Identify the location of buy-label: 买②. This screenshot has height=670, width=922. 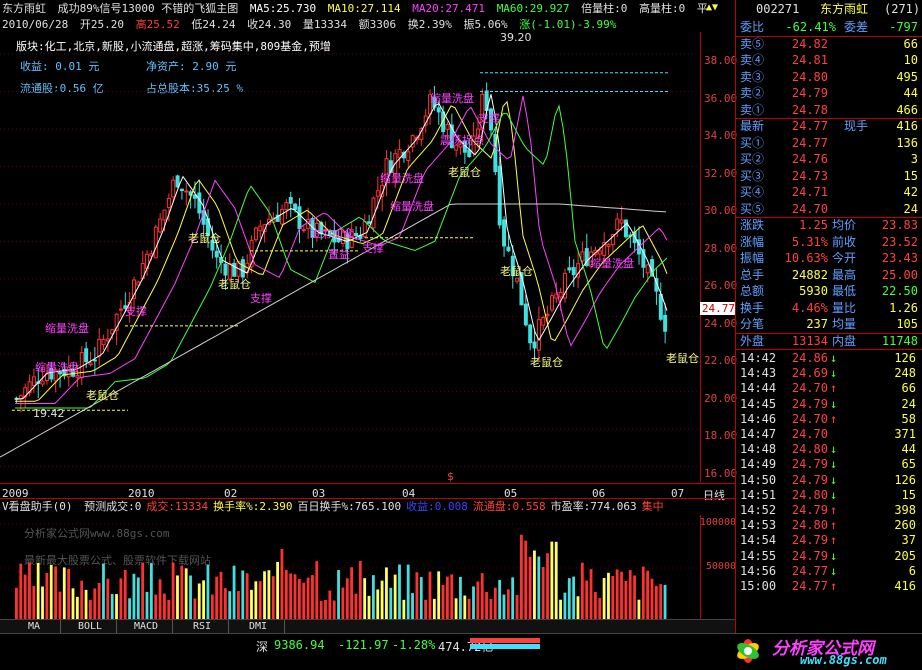
(752, 159).